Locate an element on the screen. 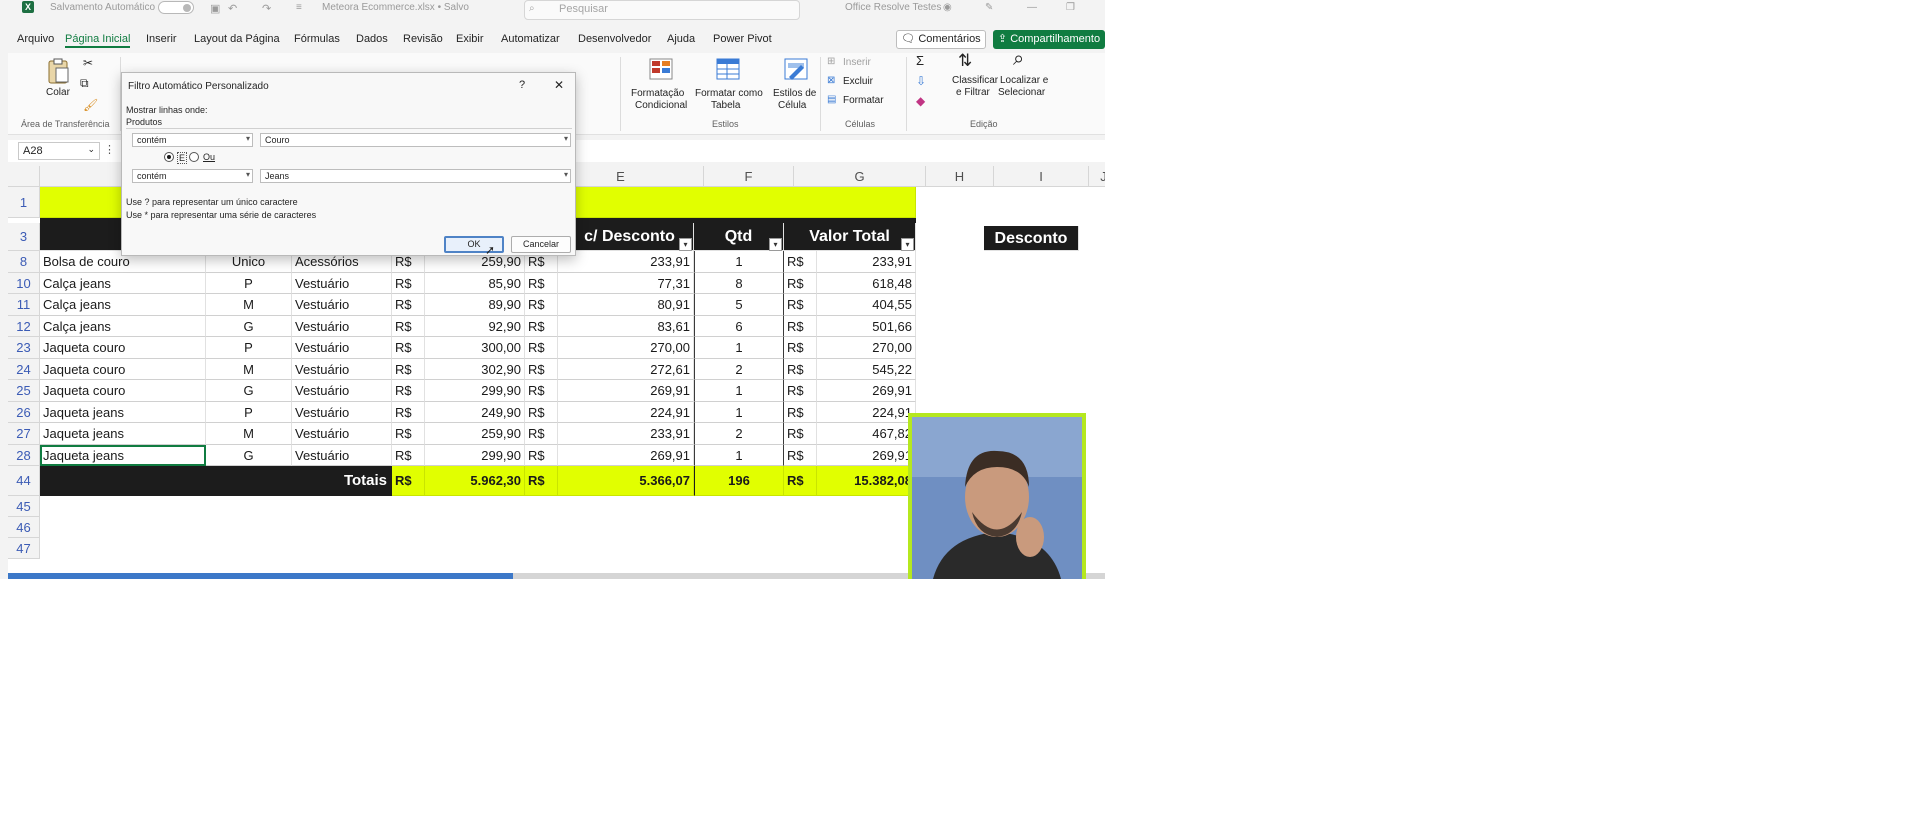 This screenshot has width=1913, height=825. col-header-g: G is located at coordinates (860, 176).